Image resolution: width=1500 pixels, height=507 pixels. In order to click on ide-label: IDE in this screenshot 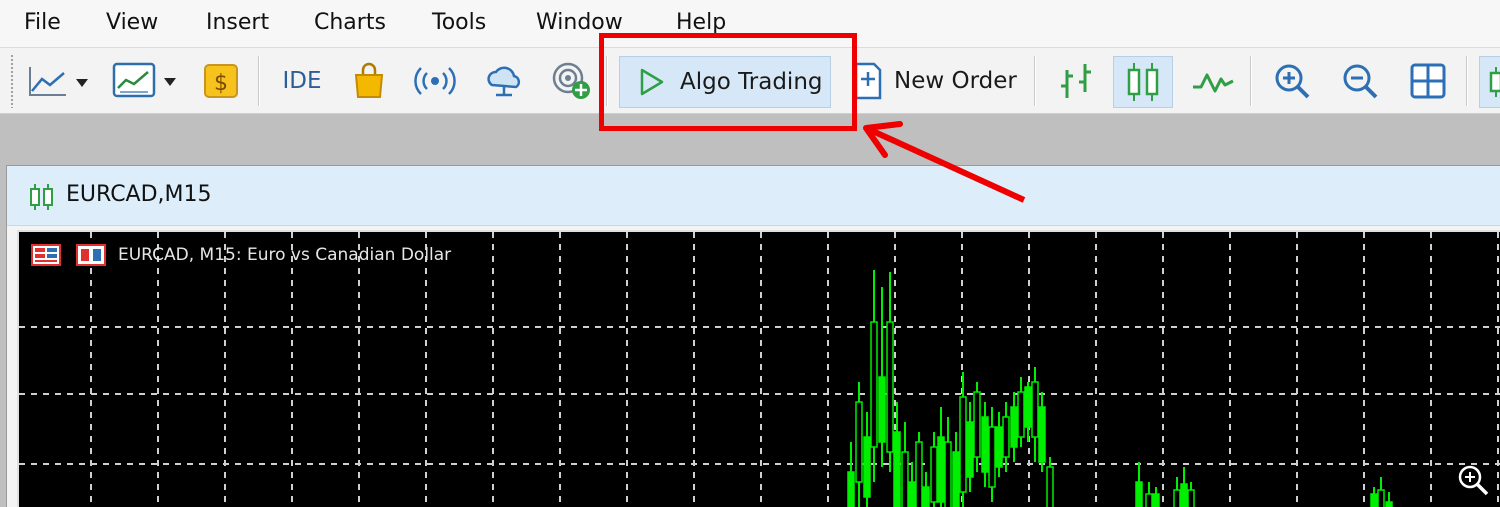, I will do `click(302, 81)`.